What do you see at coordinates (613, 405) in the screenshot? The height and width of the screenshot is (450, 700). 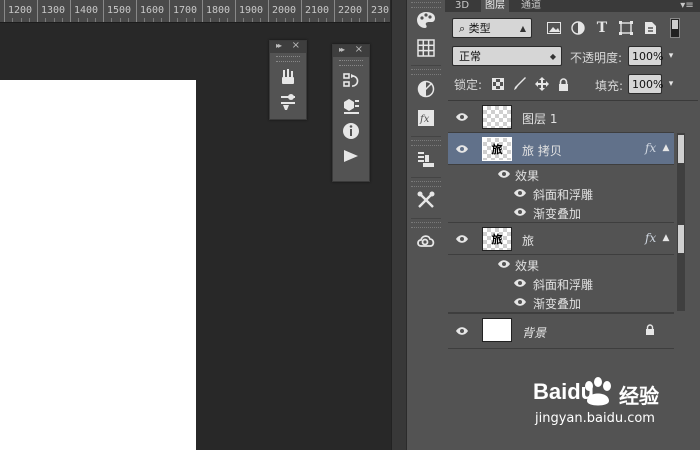 I see `baidu-jingyan-watermark: Baidu 经验 jingyan.baidu.com` at bounding box center [613, 405].